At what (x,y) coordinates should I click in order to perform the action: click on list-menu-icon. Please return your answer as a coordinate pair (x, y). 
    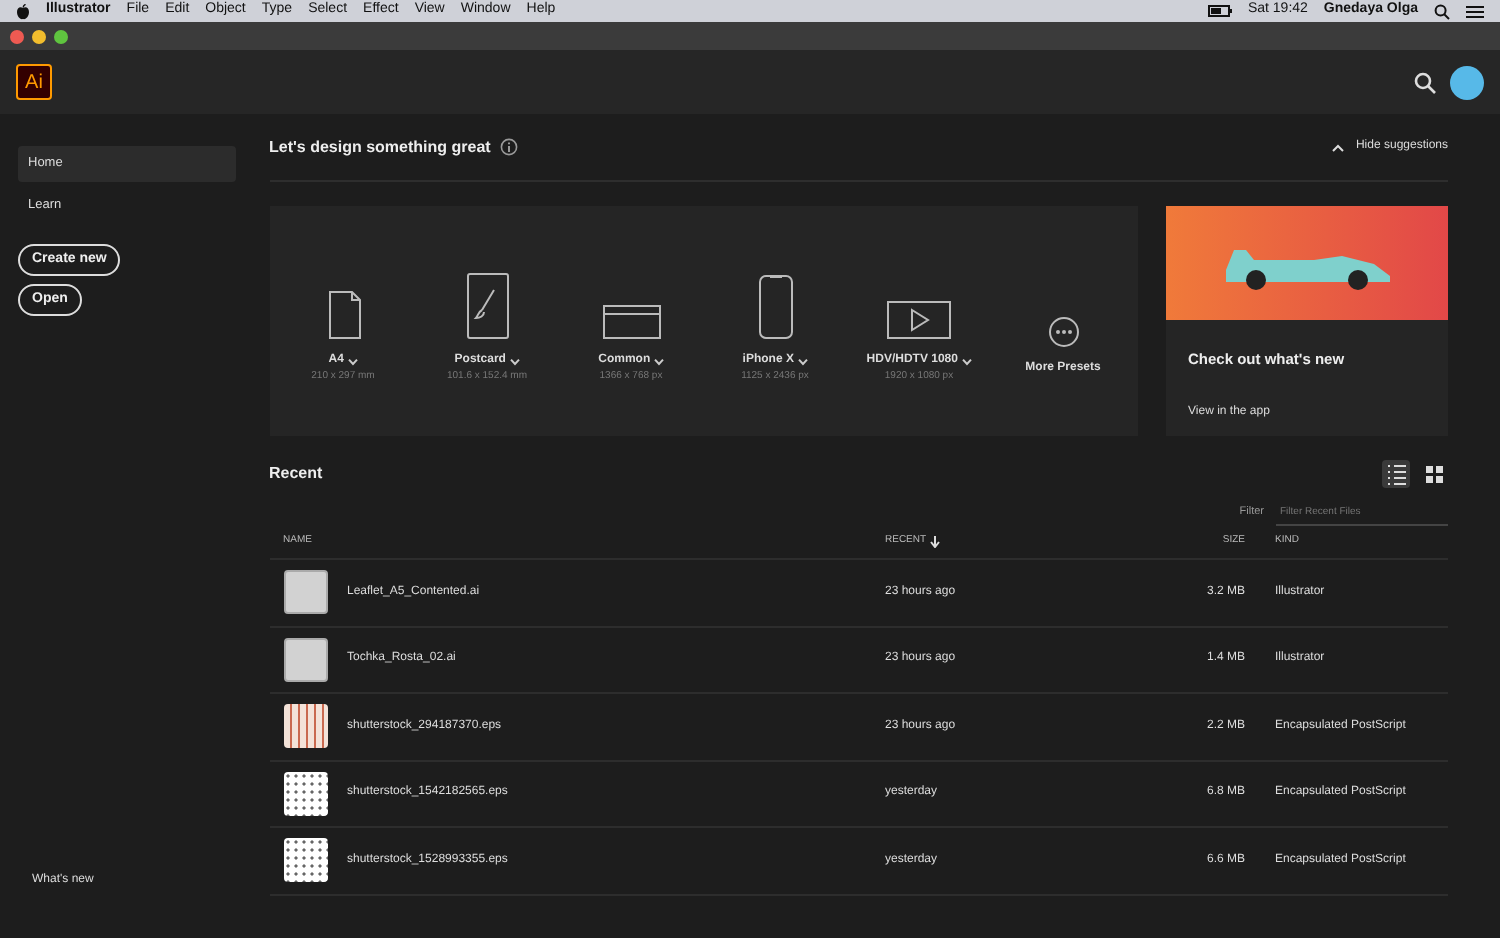
    Looking at the image, I should click on (1475, 11).